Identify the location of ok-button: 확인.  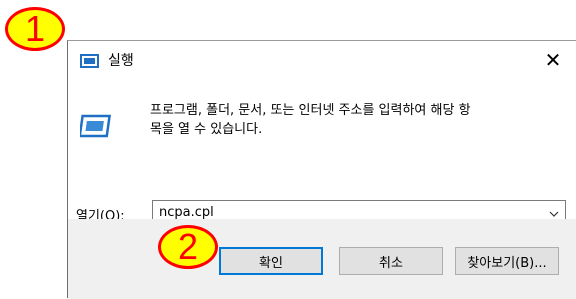
(271, 261).